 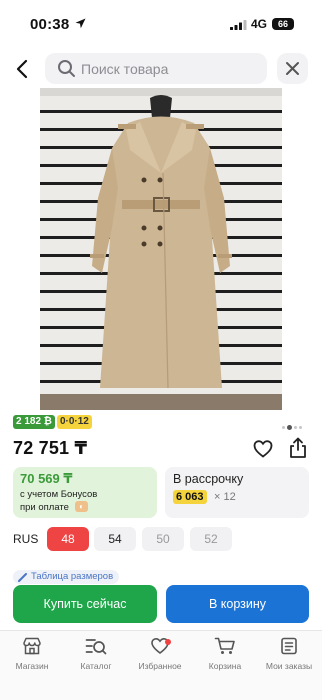 What do you see at coordinates (115, 539) in the screenshot?
I see `size-option-54: 54` at bounding box center [115, 539].